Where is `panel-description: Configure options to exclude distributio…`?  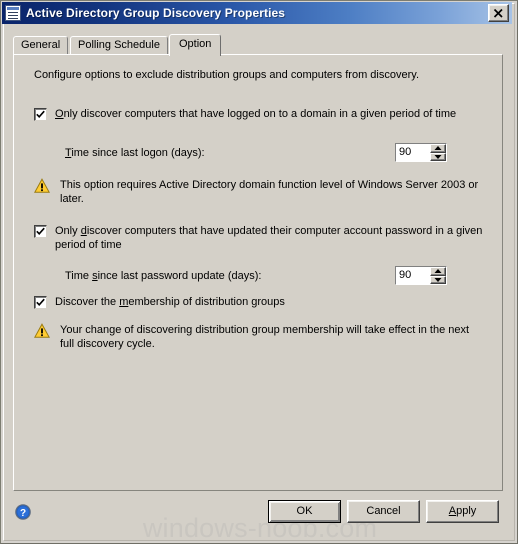
panel-description: Configure options to exclude distributio… is located at coordinates (226, 75).